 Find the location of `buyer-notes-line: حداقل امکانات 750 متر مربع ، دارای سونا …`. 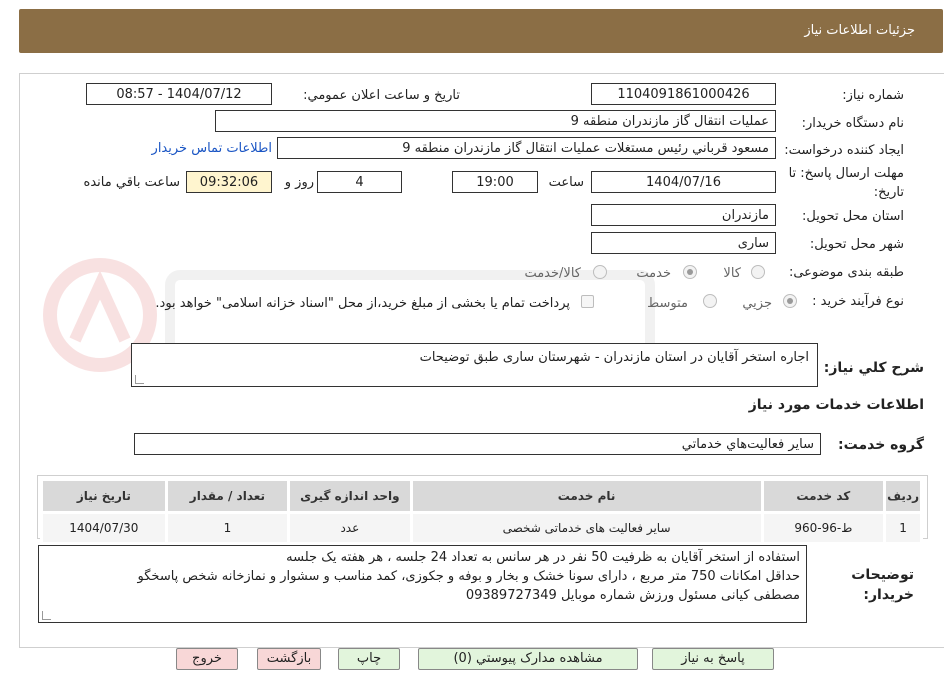

buyer-notes-line: حداقل امکانات 750 متر مربع ، دارای سونا … is located at coordinates (468, 576).